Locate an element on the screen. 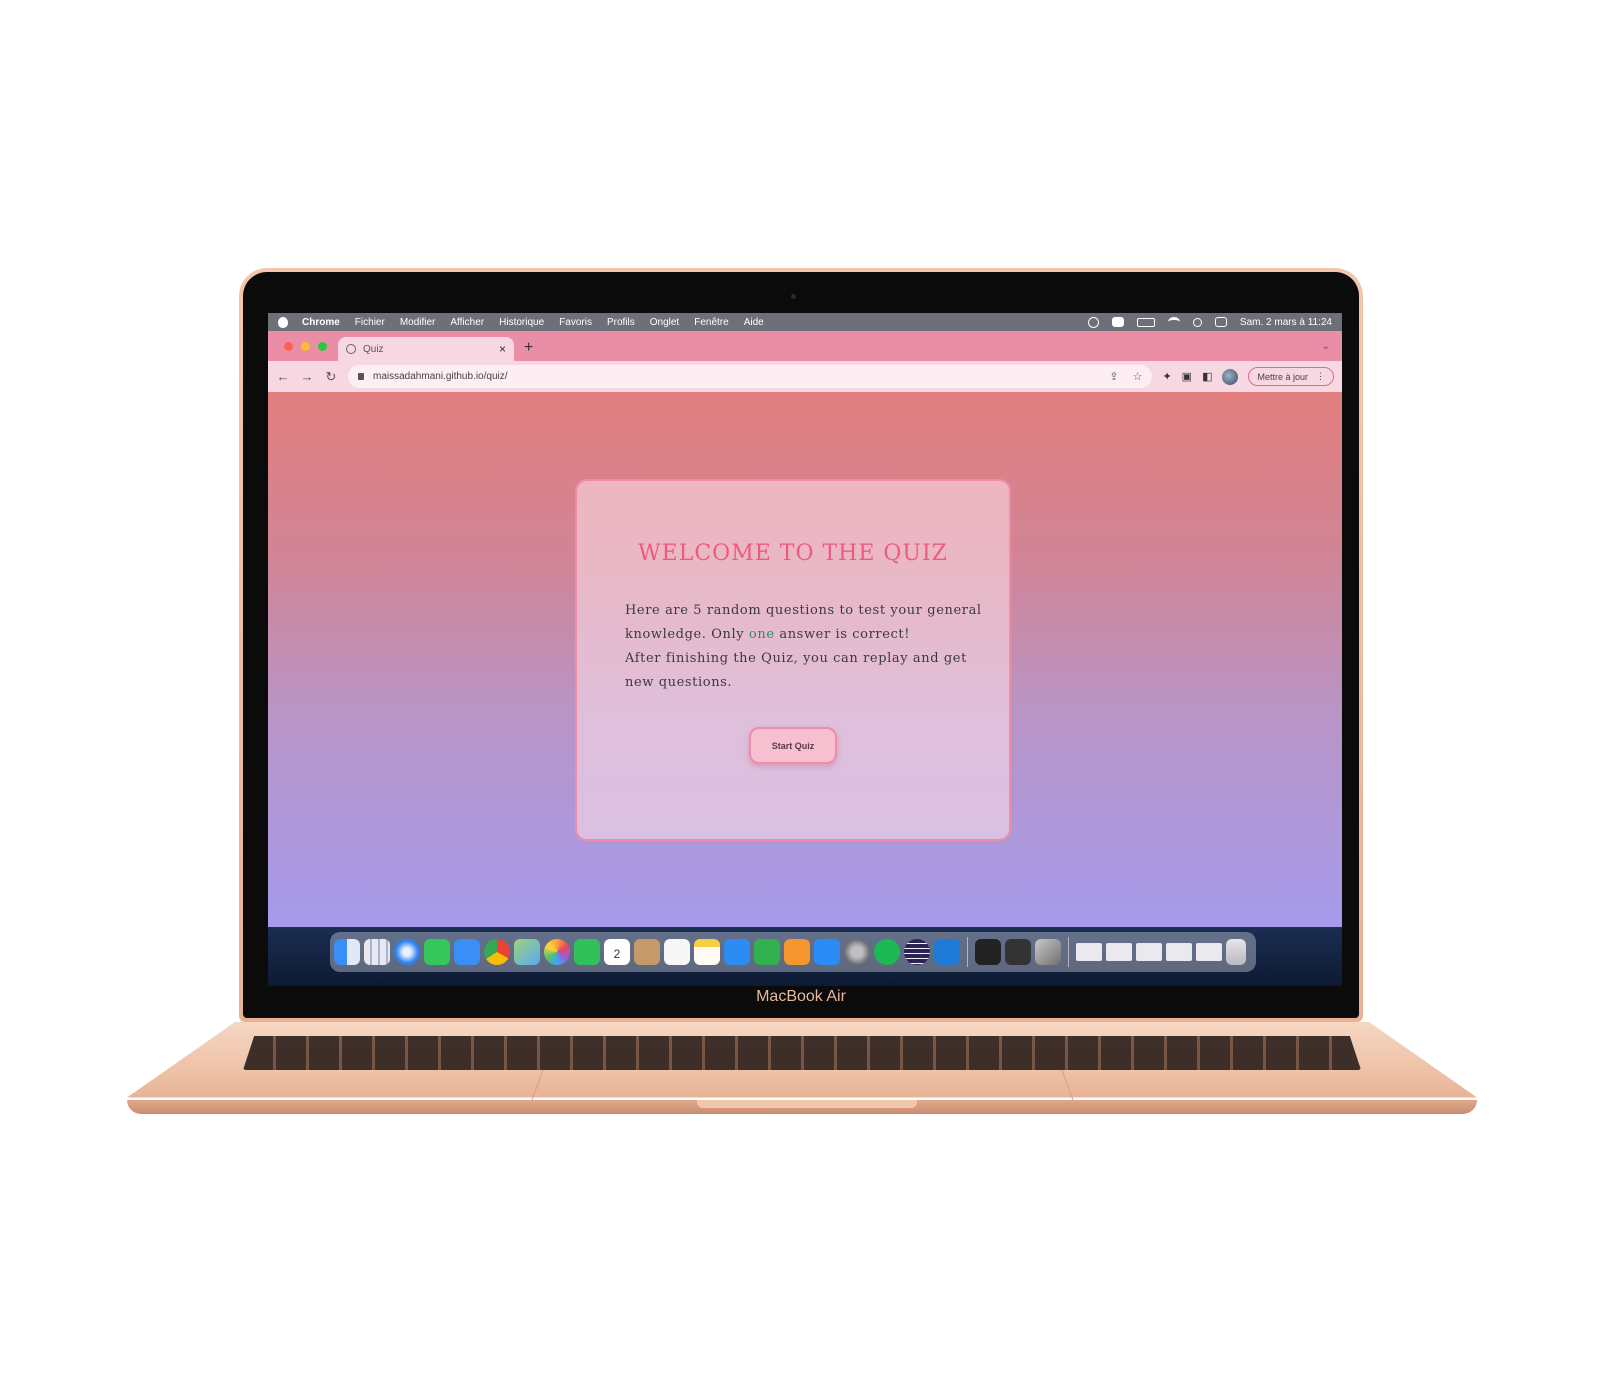  lid-opening-notch is located at coordinates (807, 1104).